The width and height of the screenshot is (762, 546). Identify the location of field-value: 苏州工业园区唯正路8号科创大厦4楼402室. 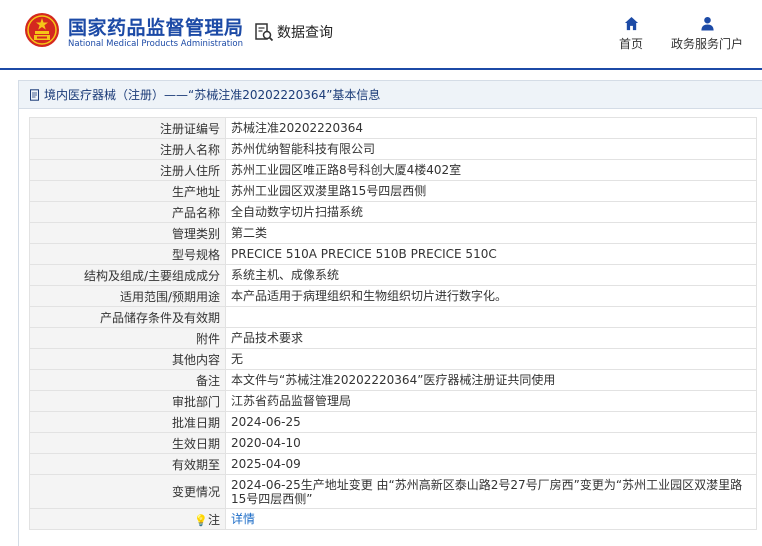
(491, 170).